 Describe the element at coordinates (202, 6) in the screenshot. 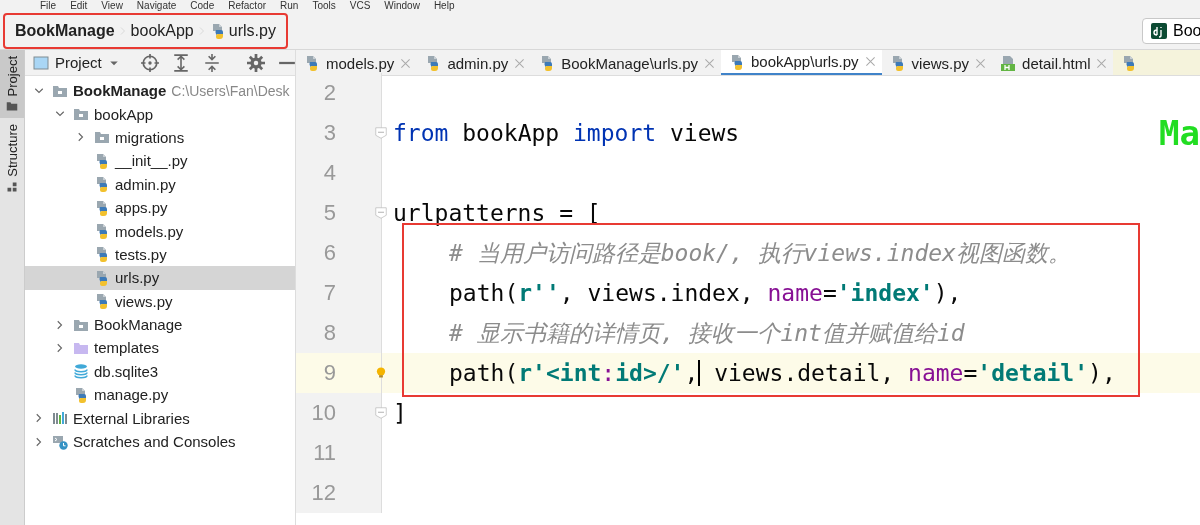

I see `menu-item: Code` at that location.